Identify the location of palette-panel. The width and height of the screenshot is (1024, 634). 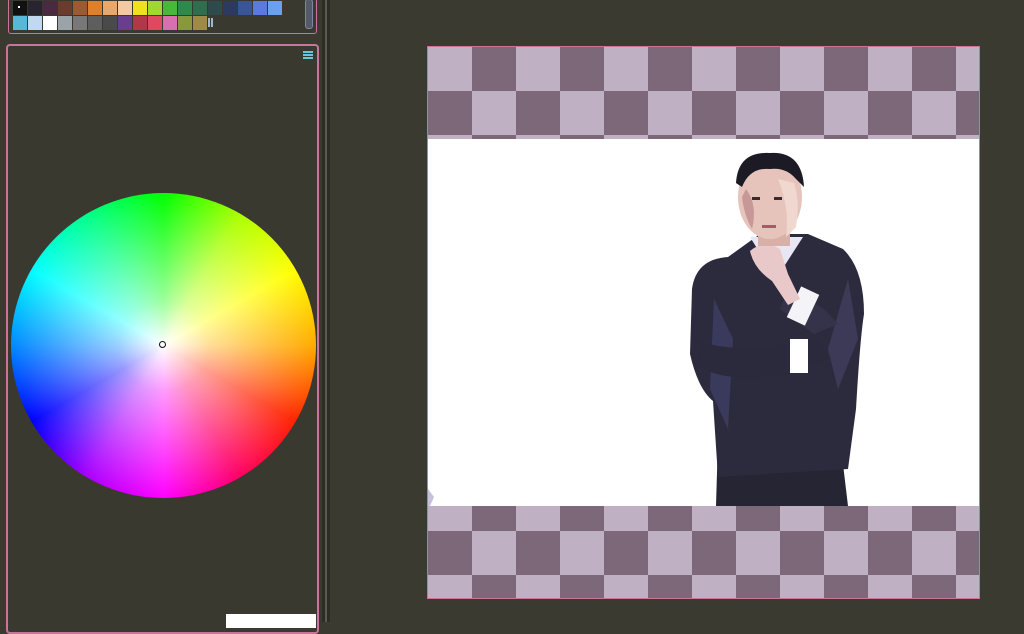
(162, 17).